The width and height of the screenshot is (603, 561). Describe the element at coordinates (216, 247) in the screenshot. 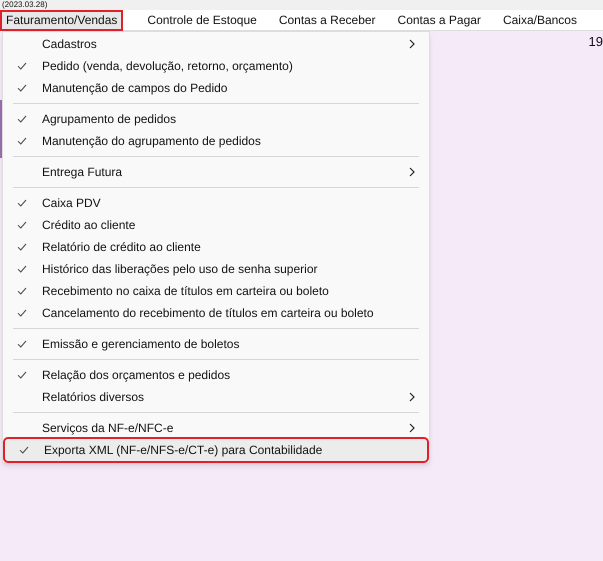

I see `menu-item: Relatório de crédito ao cliente` at that location.